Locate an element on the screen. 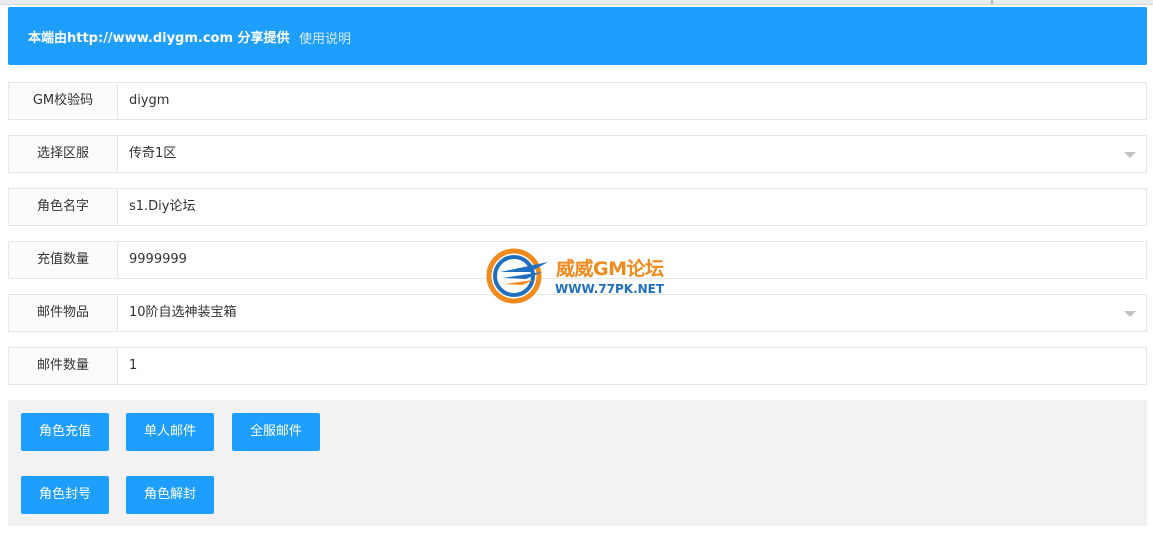 Image resolution: width=1153 pixels, height=551 pixels. role-name-input: s1.Diy论坛 is located at coordinates (632, 207).